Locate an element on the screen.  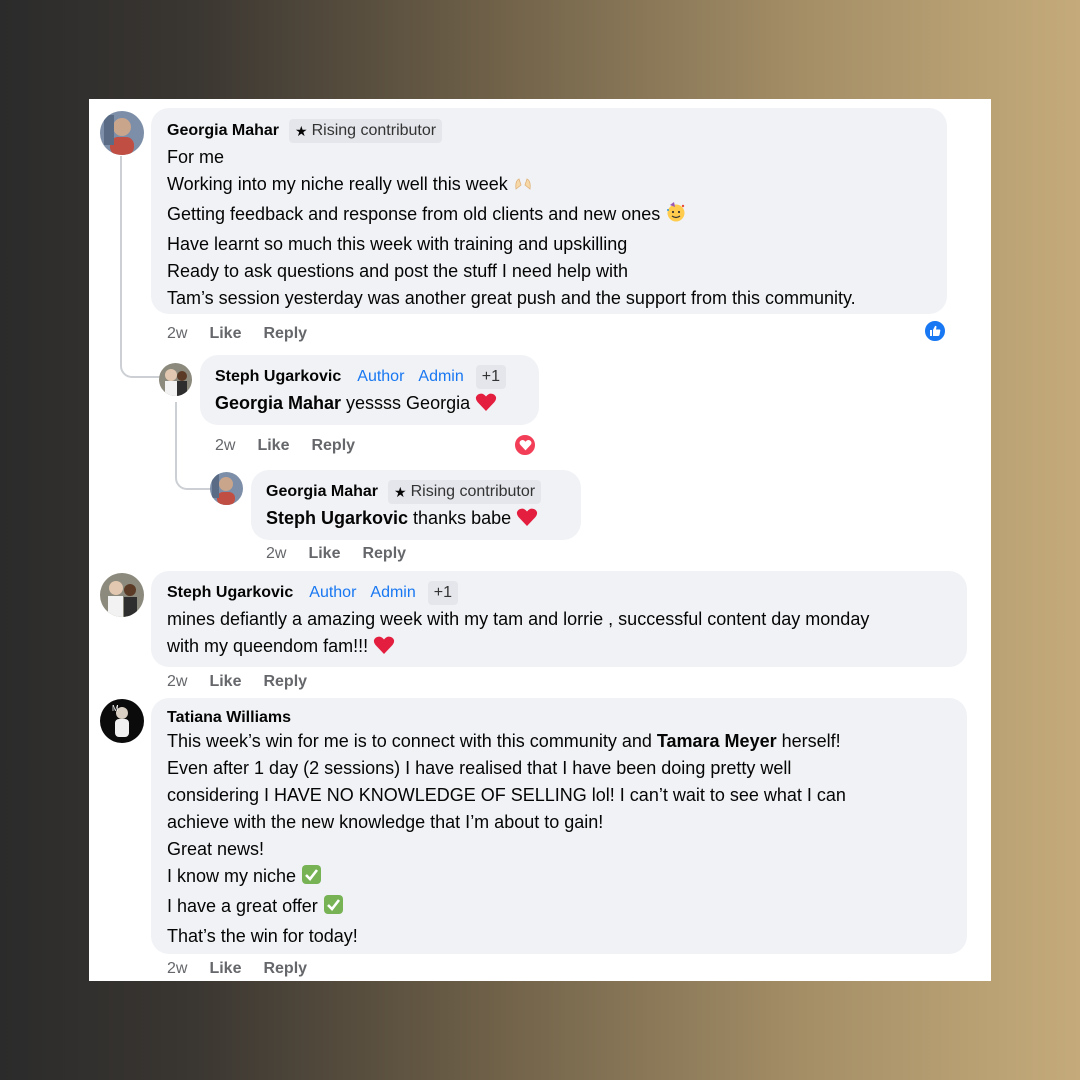
comment-text: Georgia Mahar yessss Georgia is located at coordinates (369, 405).